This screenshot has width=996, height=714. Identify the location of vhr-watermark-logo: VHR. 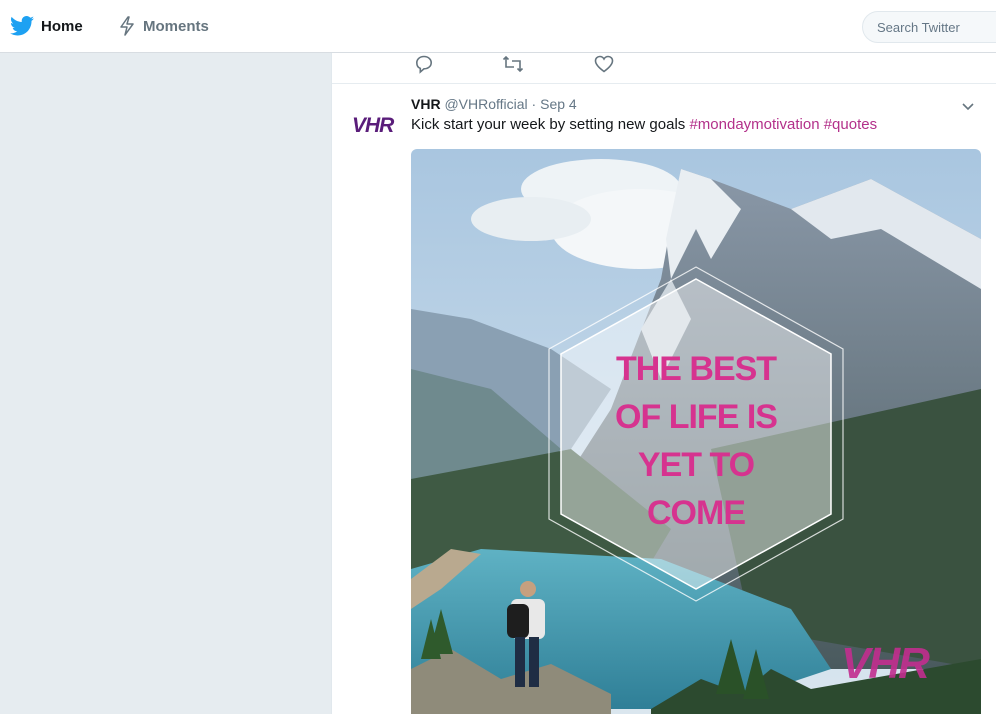
(885, 663).